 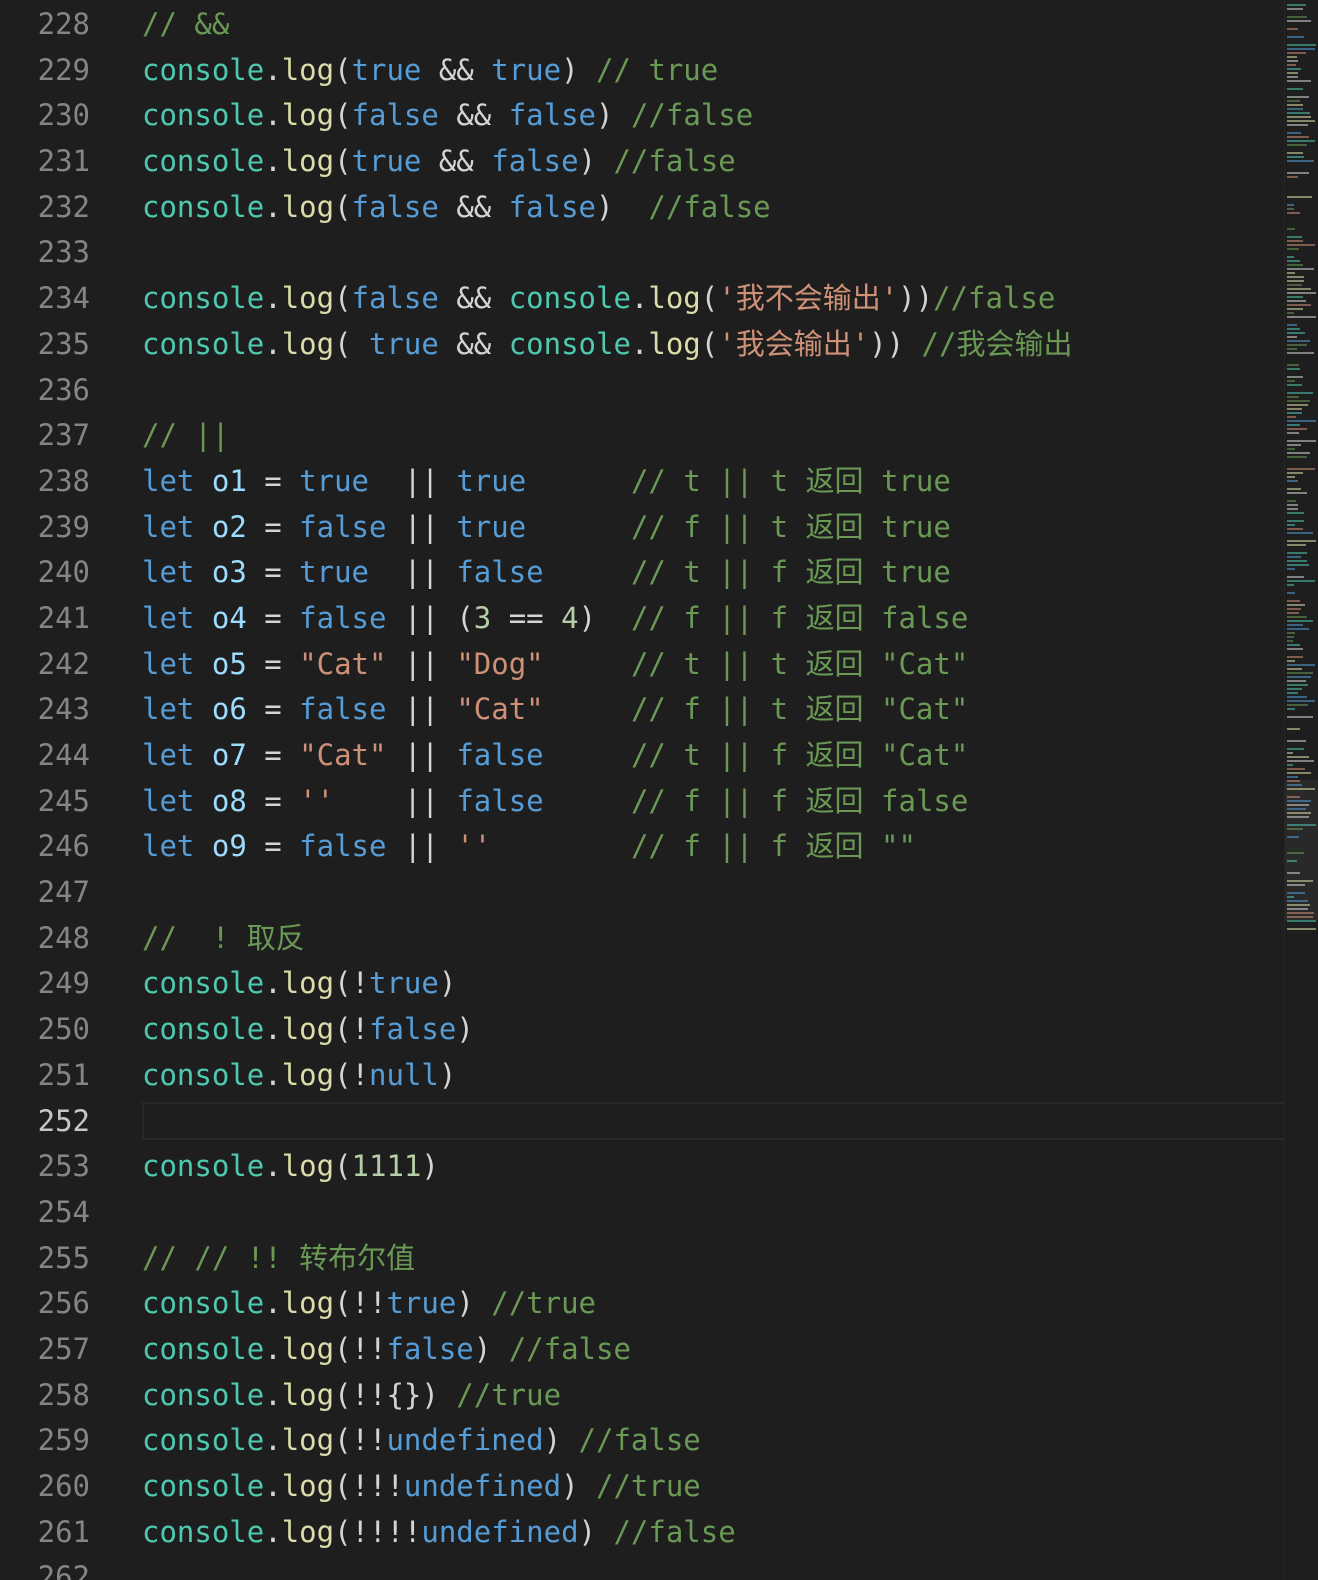 I want to click on code-text: console.log(!!{}) //true, so click(x=351, y=1396).